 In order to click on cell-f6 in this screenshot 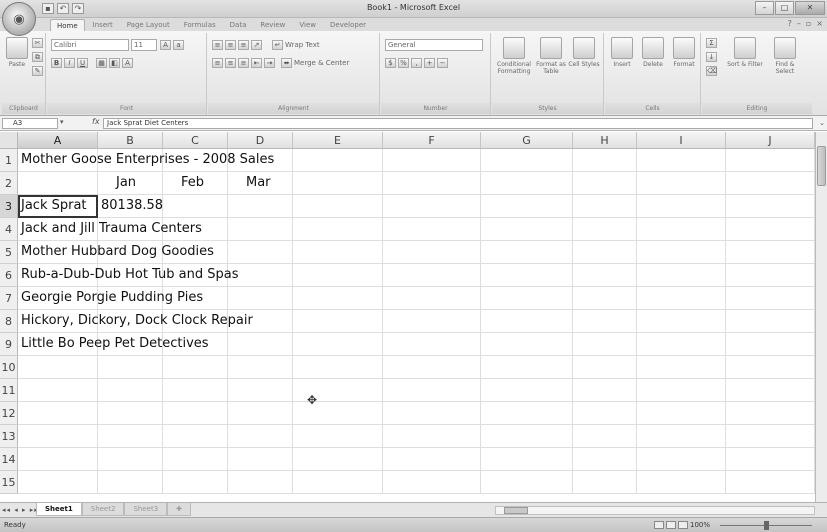, I will do `click(432, 275)`.